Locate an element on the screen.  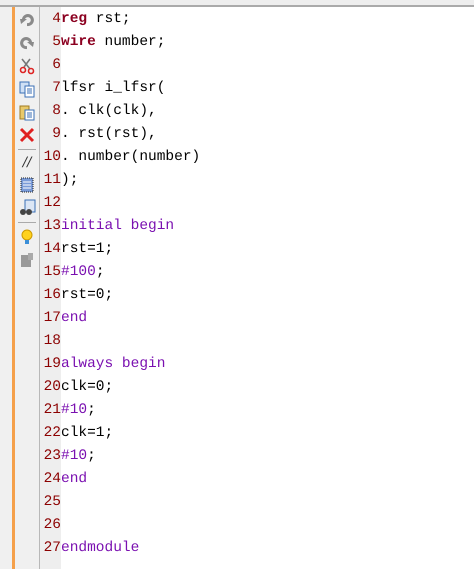
line-number: 17 is located at coordinates (51, 318).